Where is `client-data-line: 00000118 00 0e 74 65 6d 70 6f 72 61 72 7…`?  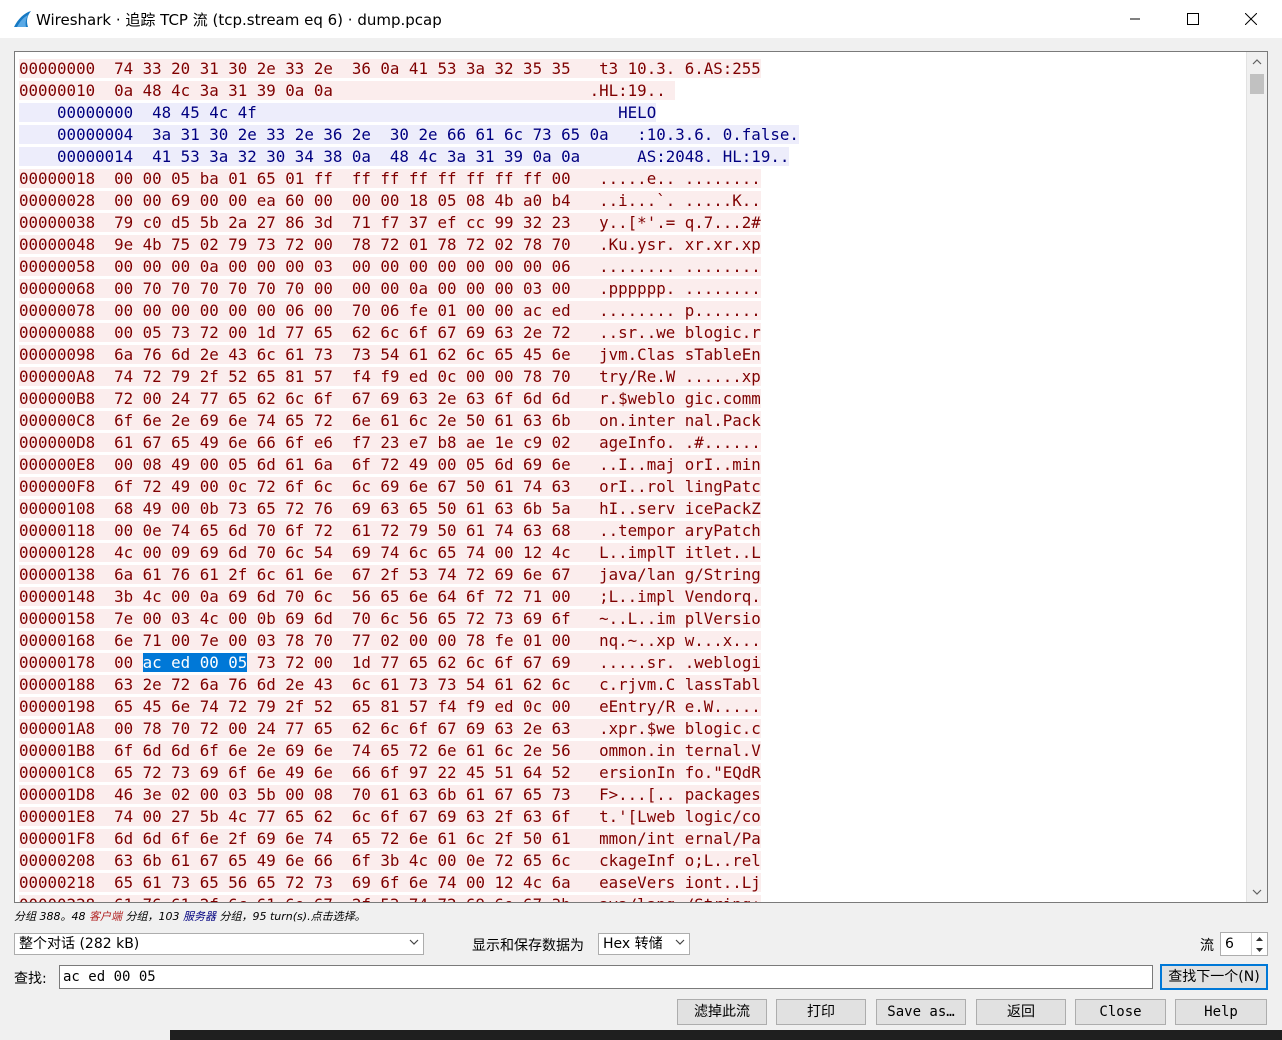 client-data-line: 00000118 00 0e 74 65 6d 70 6f 72 61 72 7… is located at coordinates (409, 531).